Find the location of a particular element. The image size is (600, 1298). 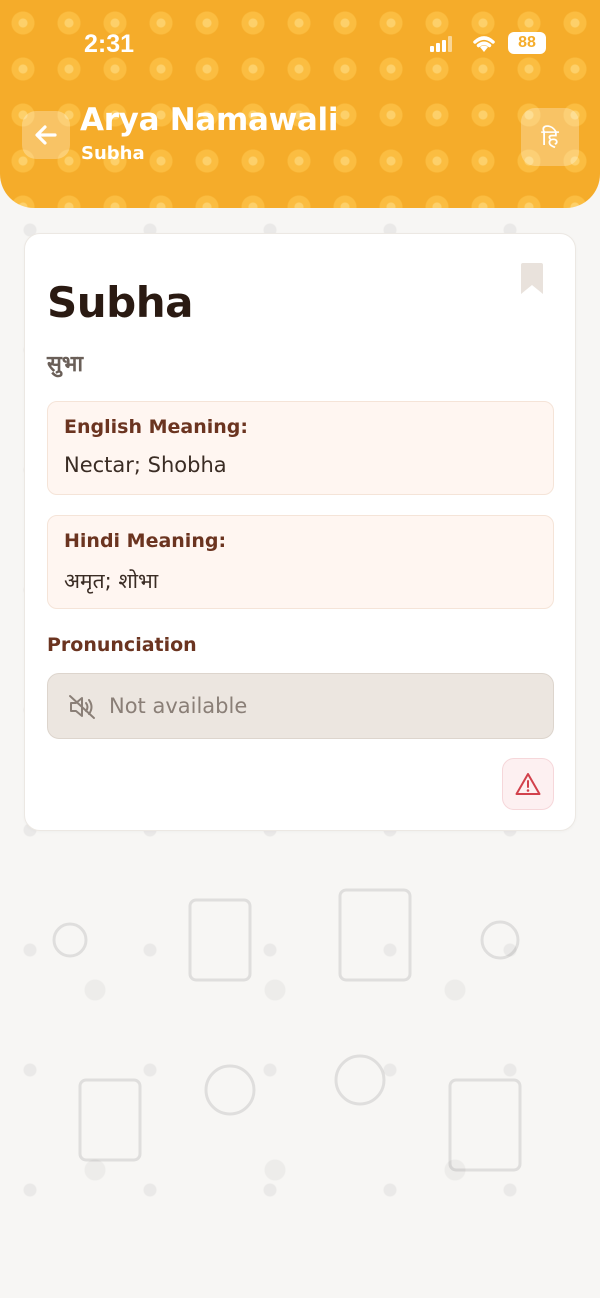

hindi-meaning-label: Hindi Meaning: is located at coordinates (145, 541).